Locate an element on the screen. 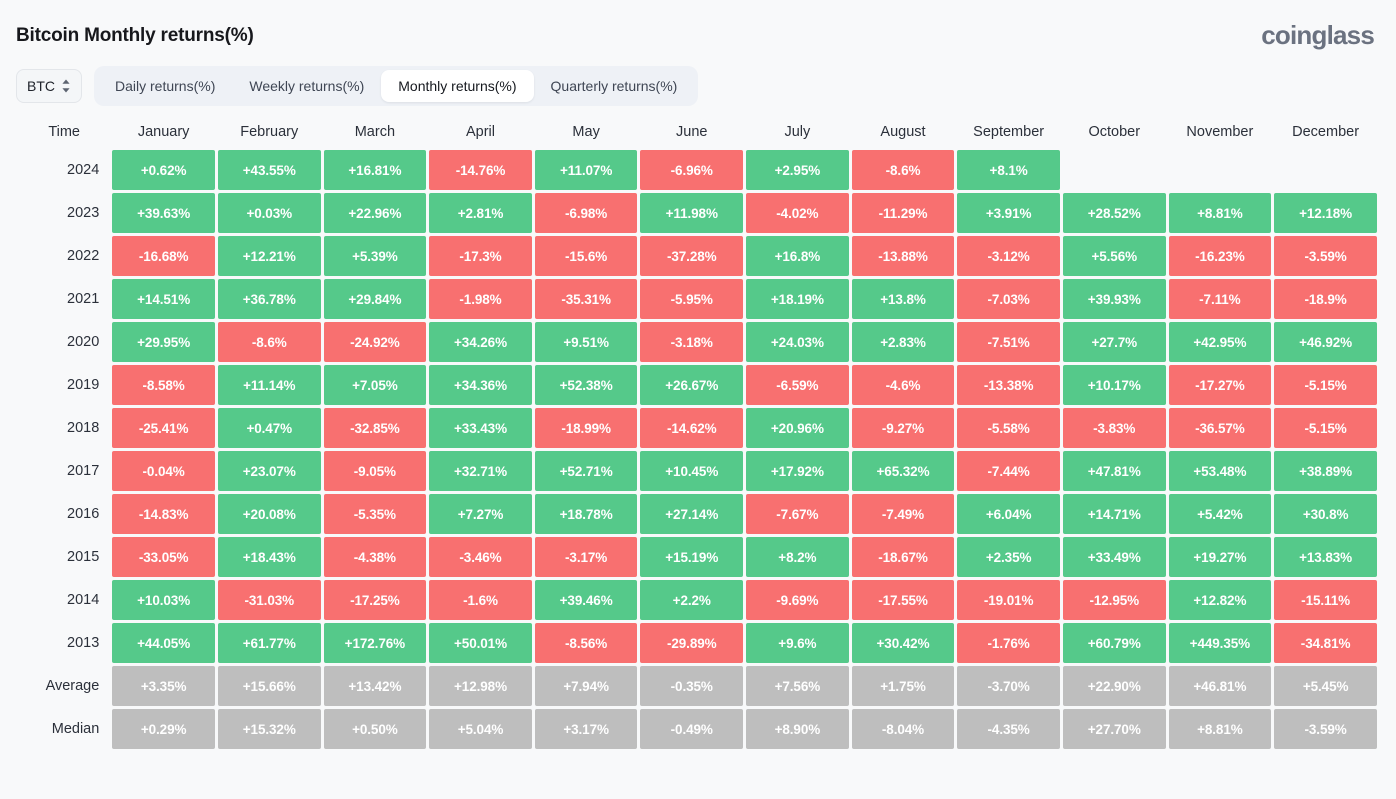 This screenshot has width=1396, height=799. return-cell: -17.27% is located at coordinates (1220, 385).